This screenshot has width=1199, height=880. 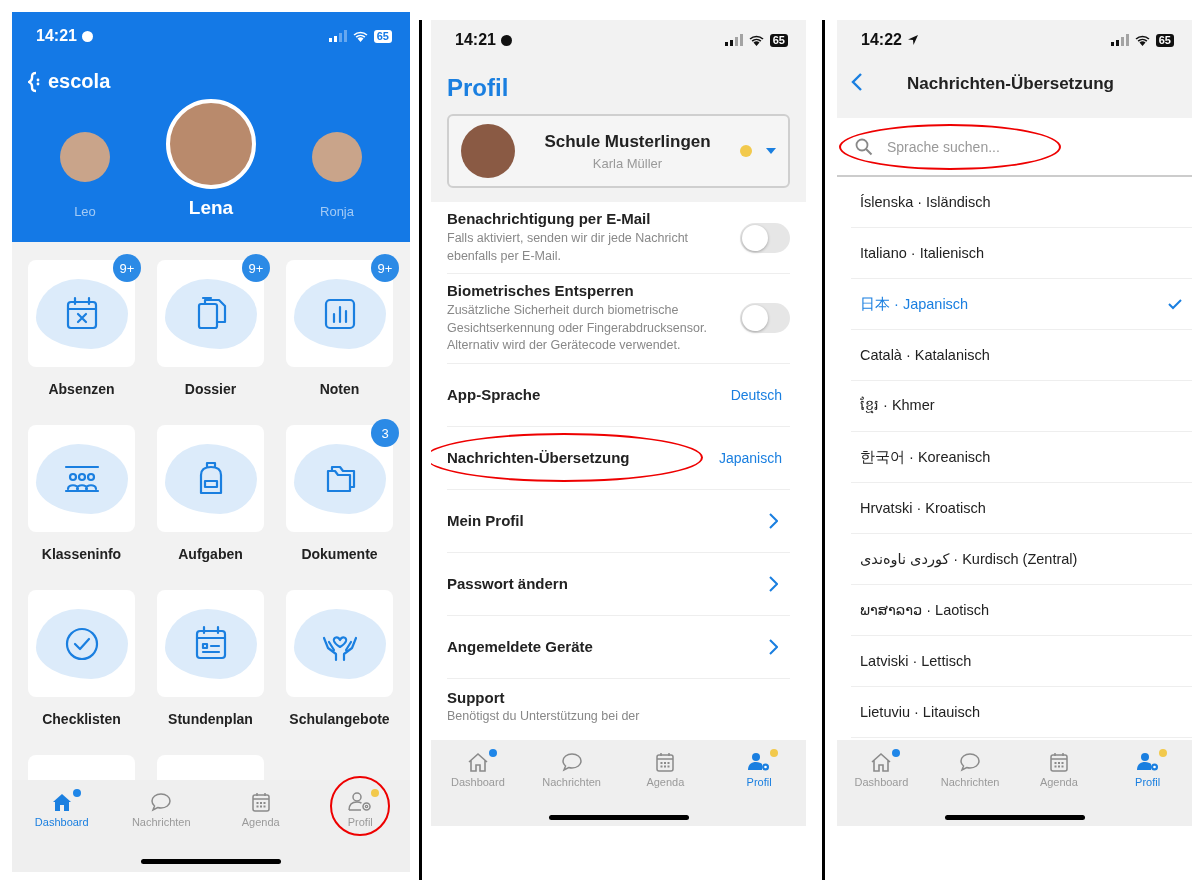 What do you see at coordinates (1021, 610) in the screenshot?
I see `language-item: ພາສາລາວ · Laotisch` at bounding box center [1021, 610].